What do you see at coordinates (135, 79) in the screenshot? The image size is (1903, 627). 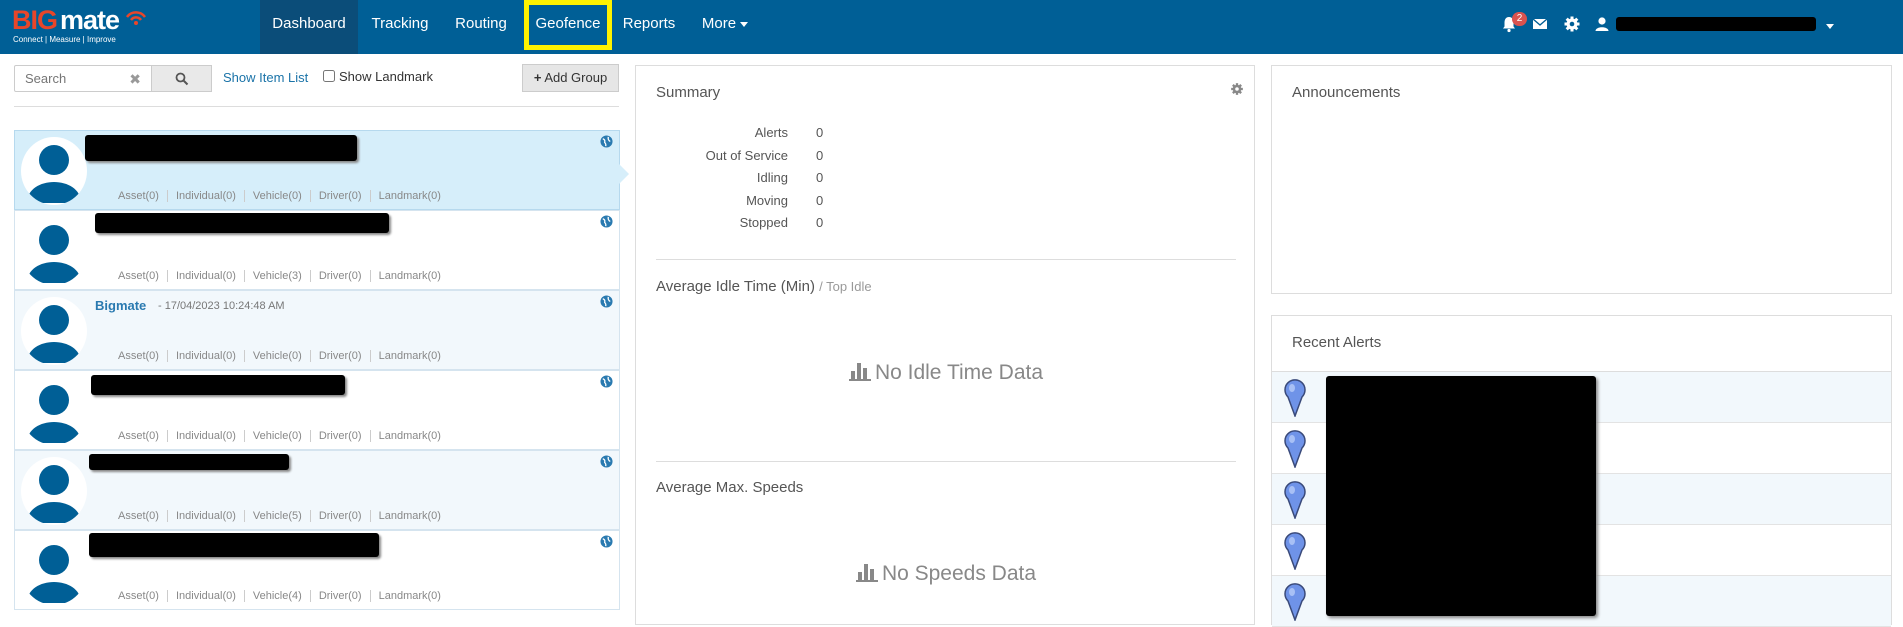 I see `clear-icon: ✖` at bounding box center [135, 79].